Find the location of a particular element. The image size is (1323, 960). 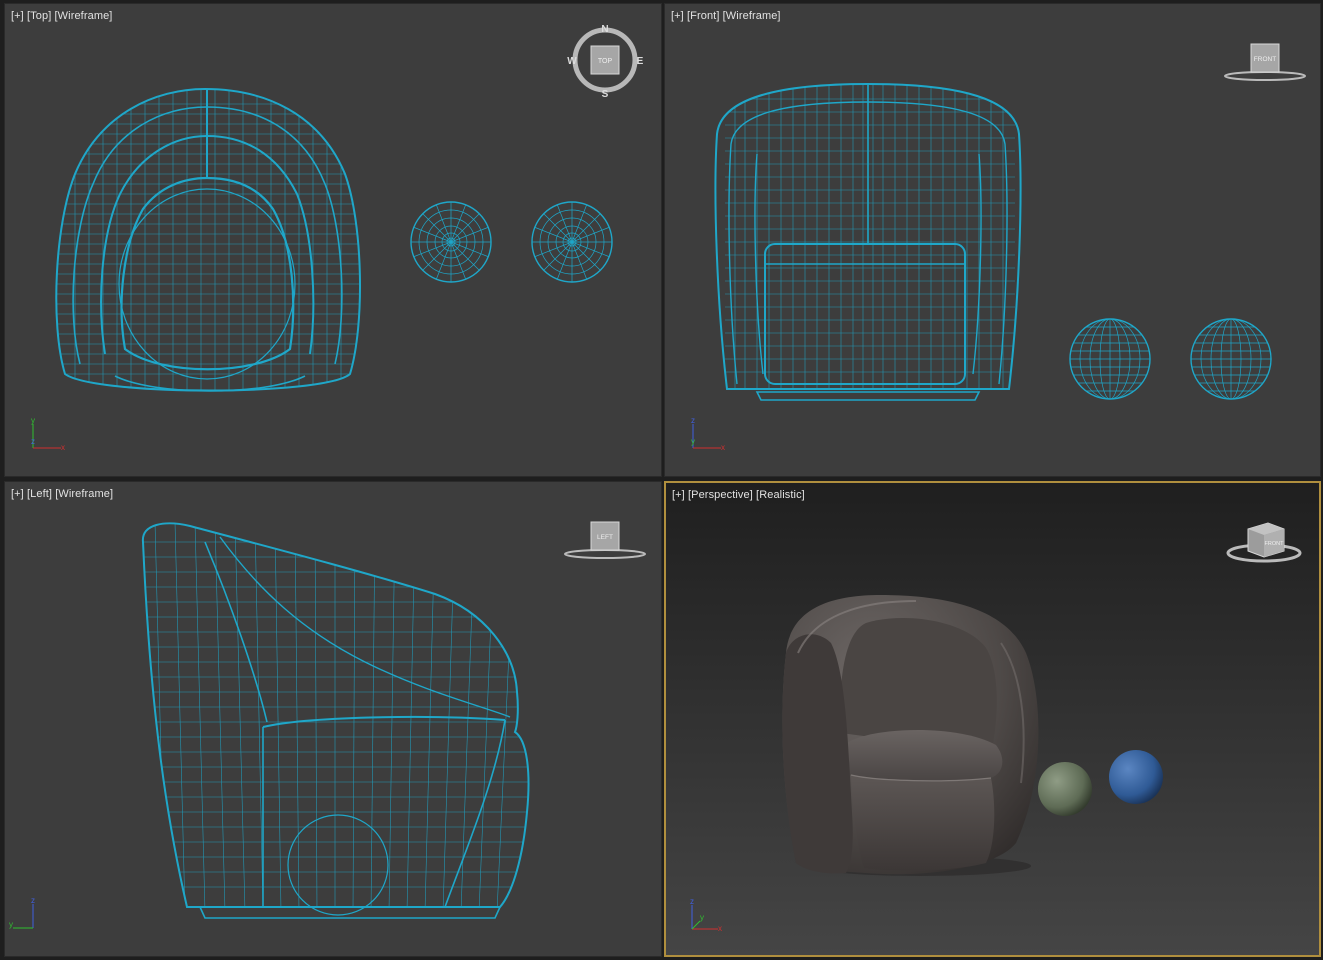

sphere-render-green is located at coordinates (1065, 789).